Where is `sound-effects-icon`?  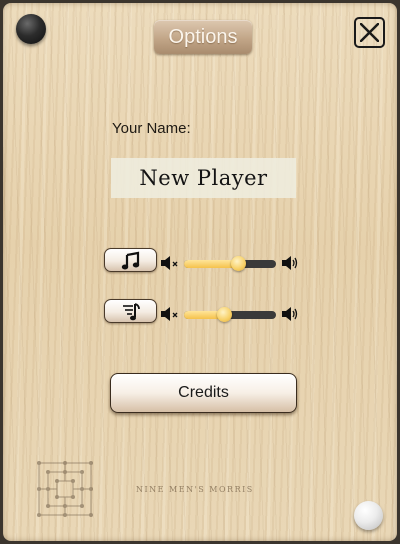 sound-effects-icon is located at coordinates (131, 312).